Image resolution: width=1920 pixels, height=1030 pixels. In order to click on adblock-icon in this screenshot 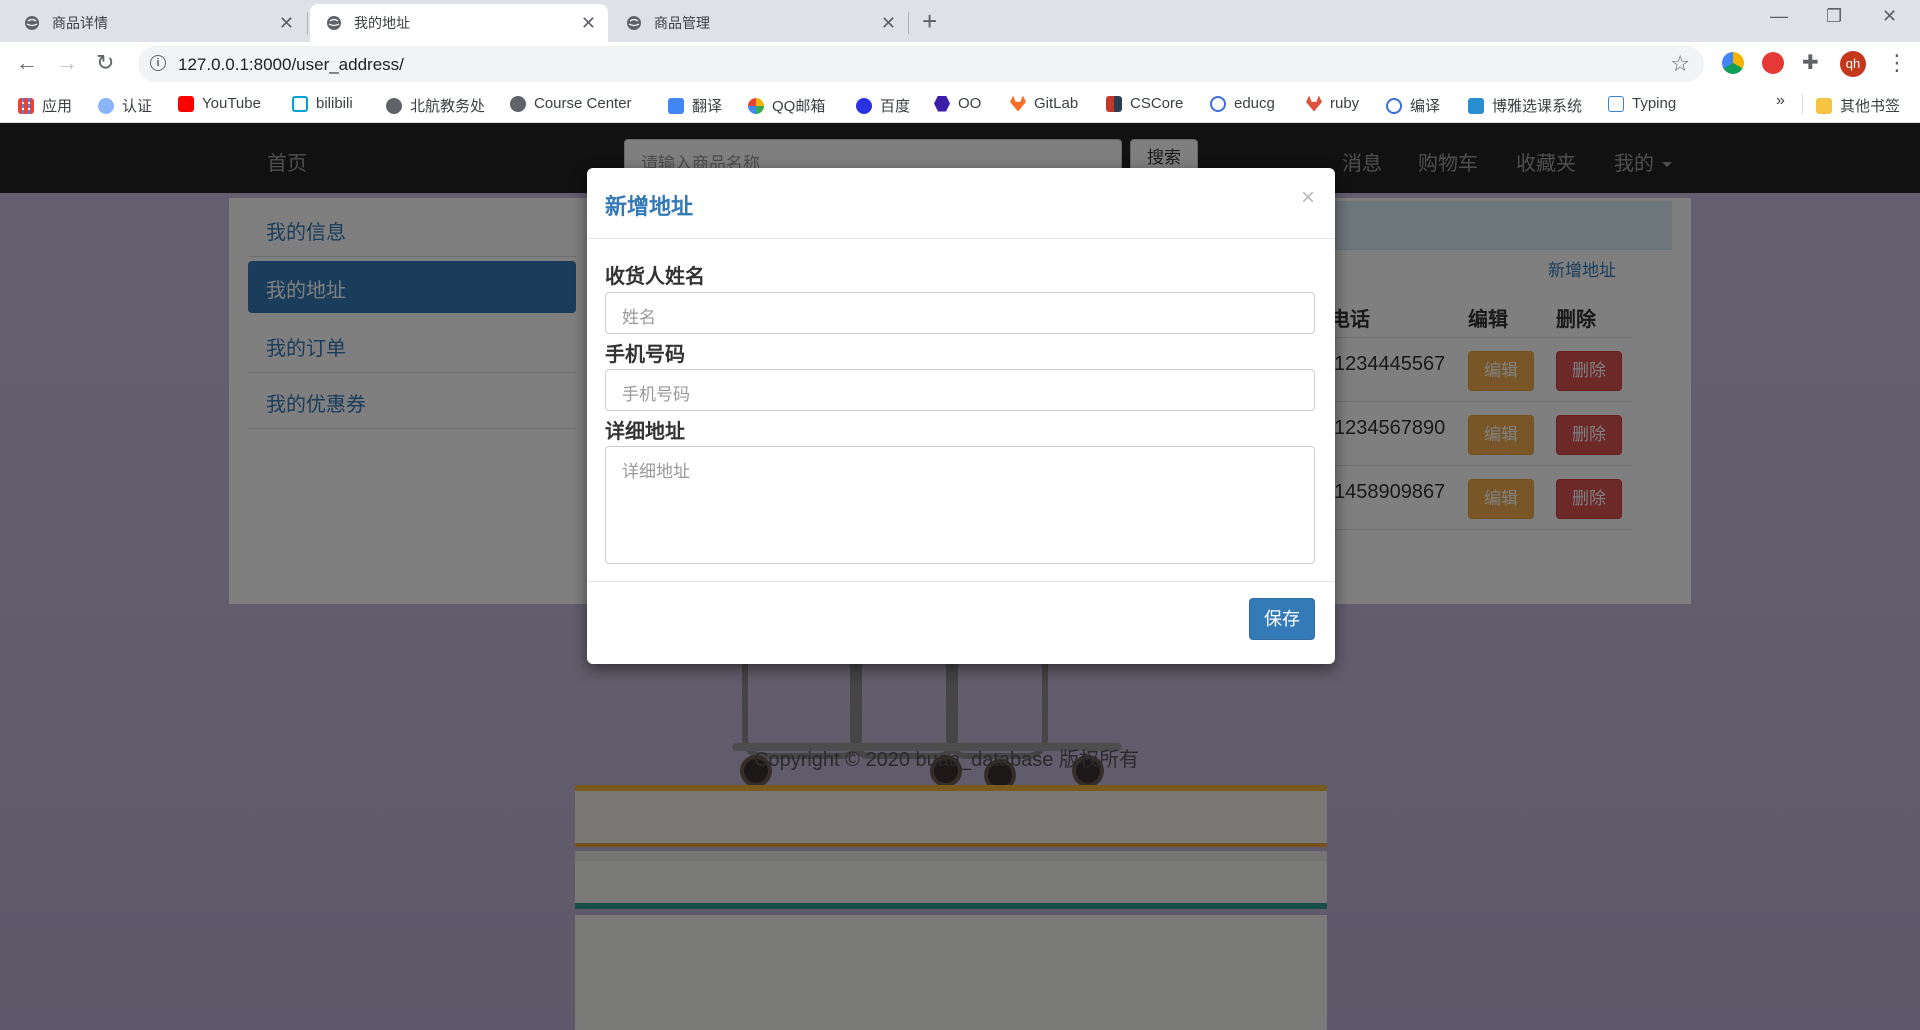, I will do `click(1773, 63)`.